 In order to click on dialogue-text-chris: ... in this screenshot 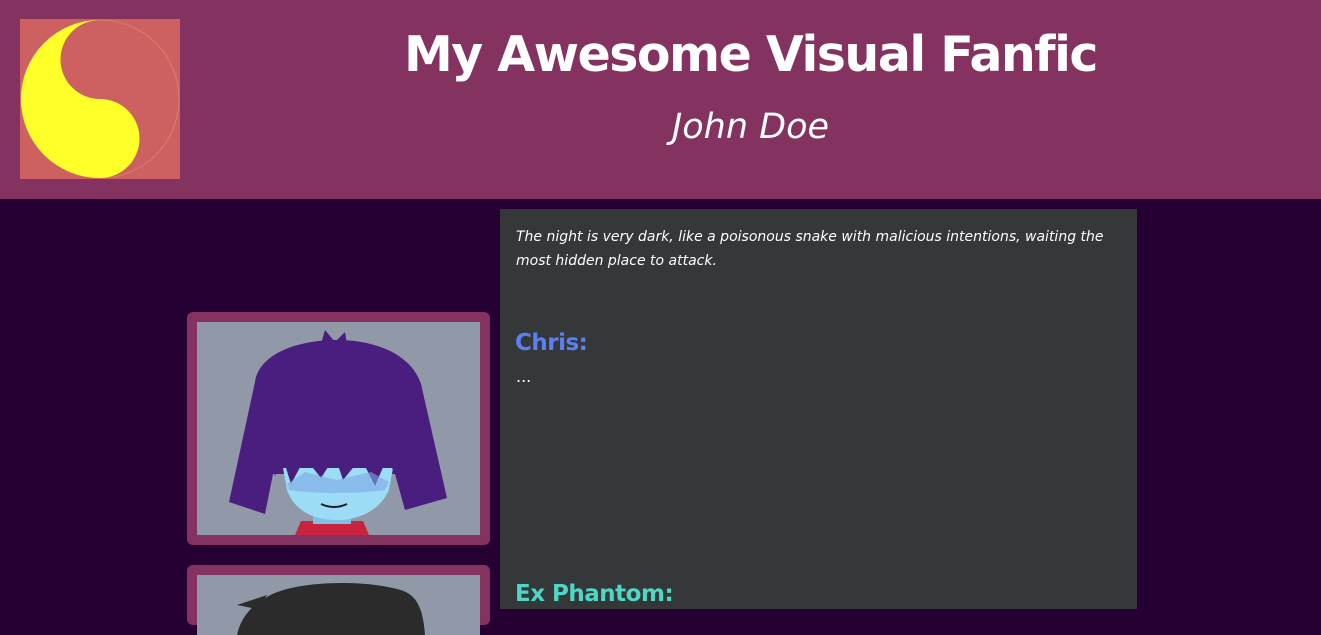, I will do `click(524, 376)`.